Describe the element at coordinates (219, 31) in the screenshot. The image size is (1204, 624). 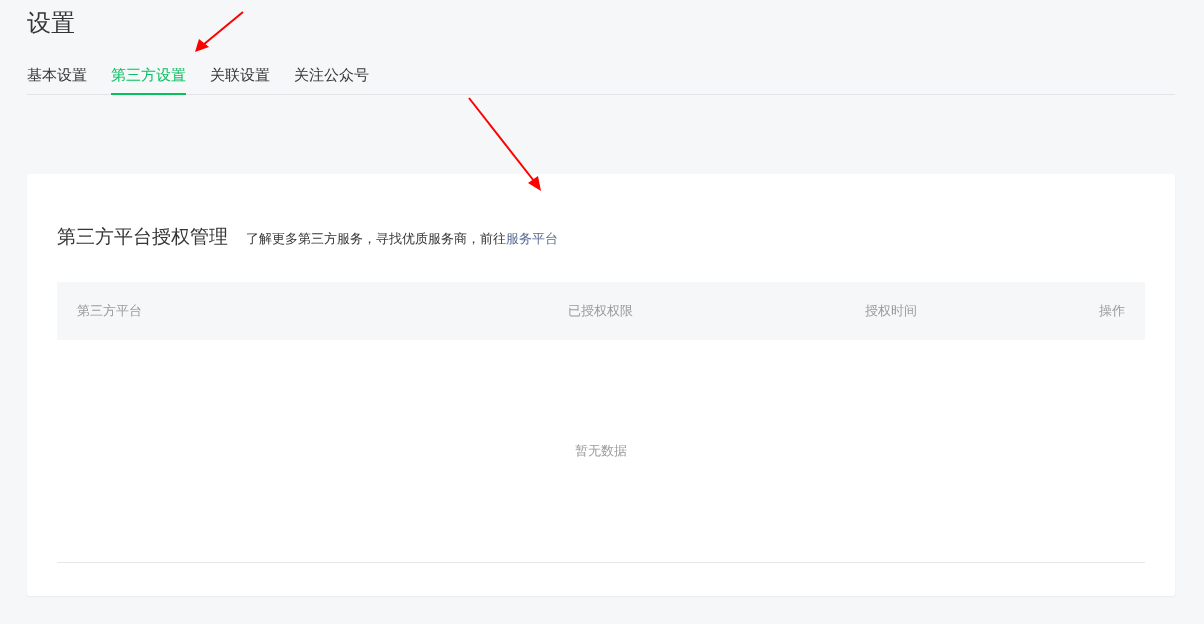
I see `annotation-arrow` at that location.